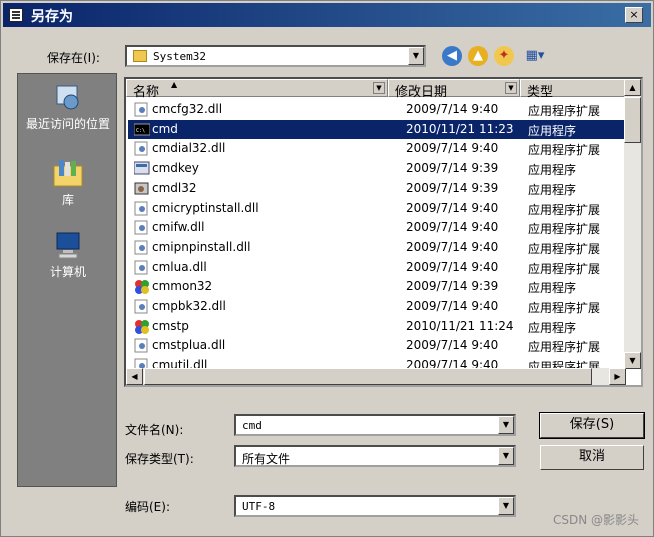 The image size is (654, 537). What do you see at coordinates (460, 128) in the screenshot?
I see `file-date: 2010/11/21 11:23` at bounding box center [460, 128].